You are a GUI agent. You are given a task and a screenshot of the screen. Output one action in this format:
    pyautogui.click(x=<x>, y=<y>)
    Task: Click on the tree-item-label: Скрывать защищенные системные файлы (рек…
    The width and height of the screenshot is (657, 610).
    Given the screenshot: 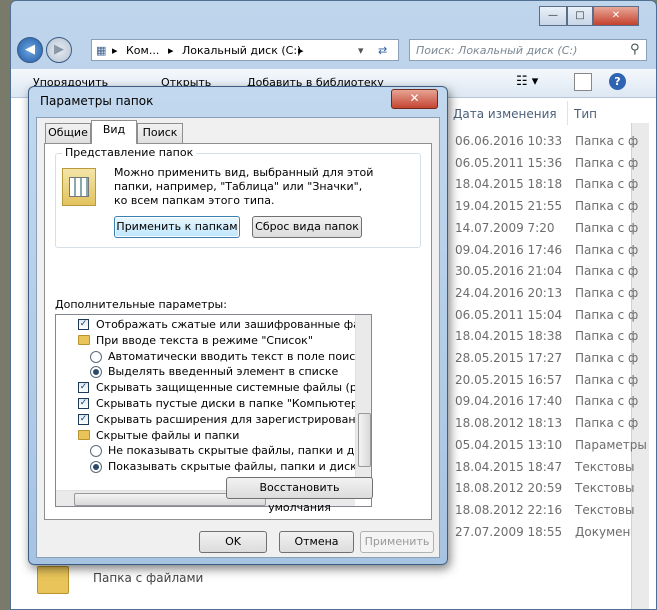 What is the action you would take?
    pyautogui.click(x=233, y=388)
    